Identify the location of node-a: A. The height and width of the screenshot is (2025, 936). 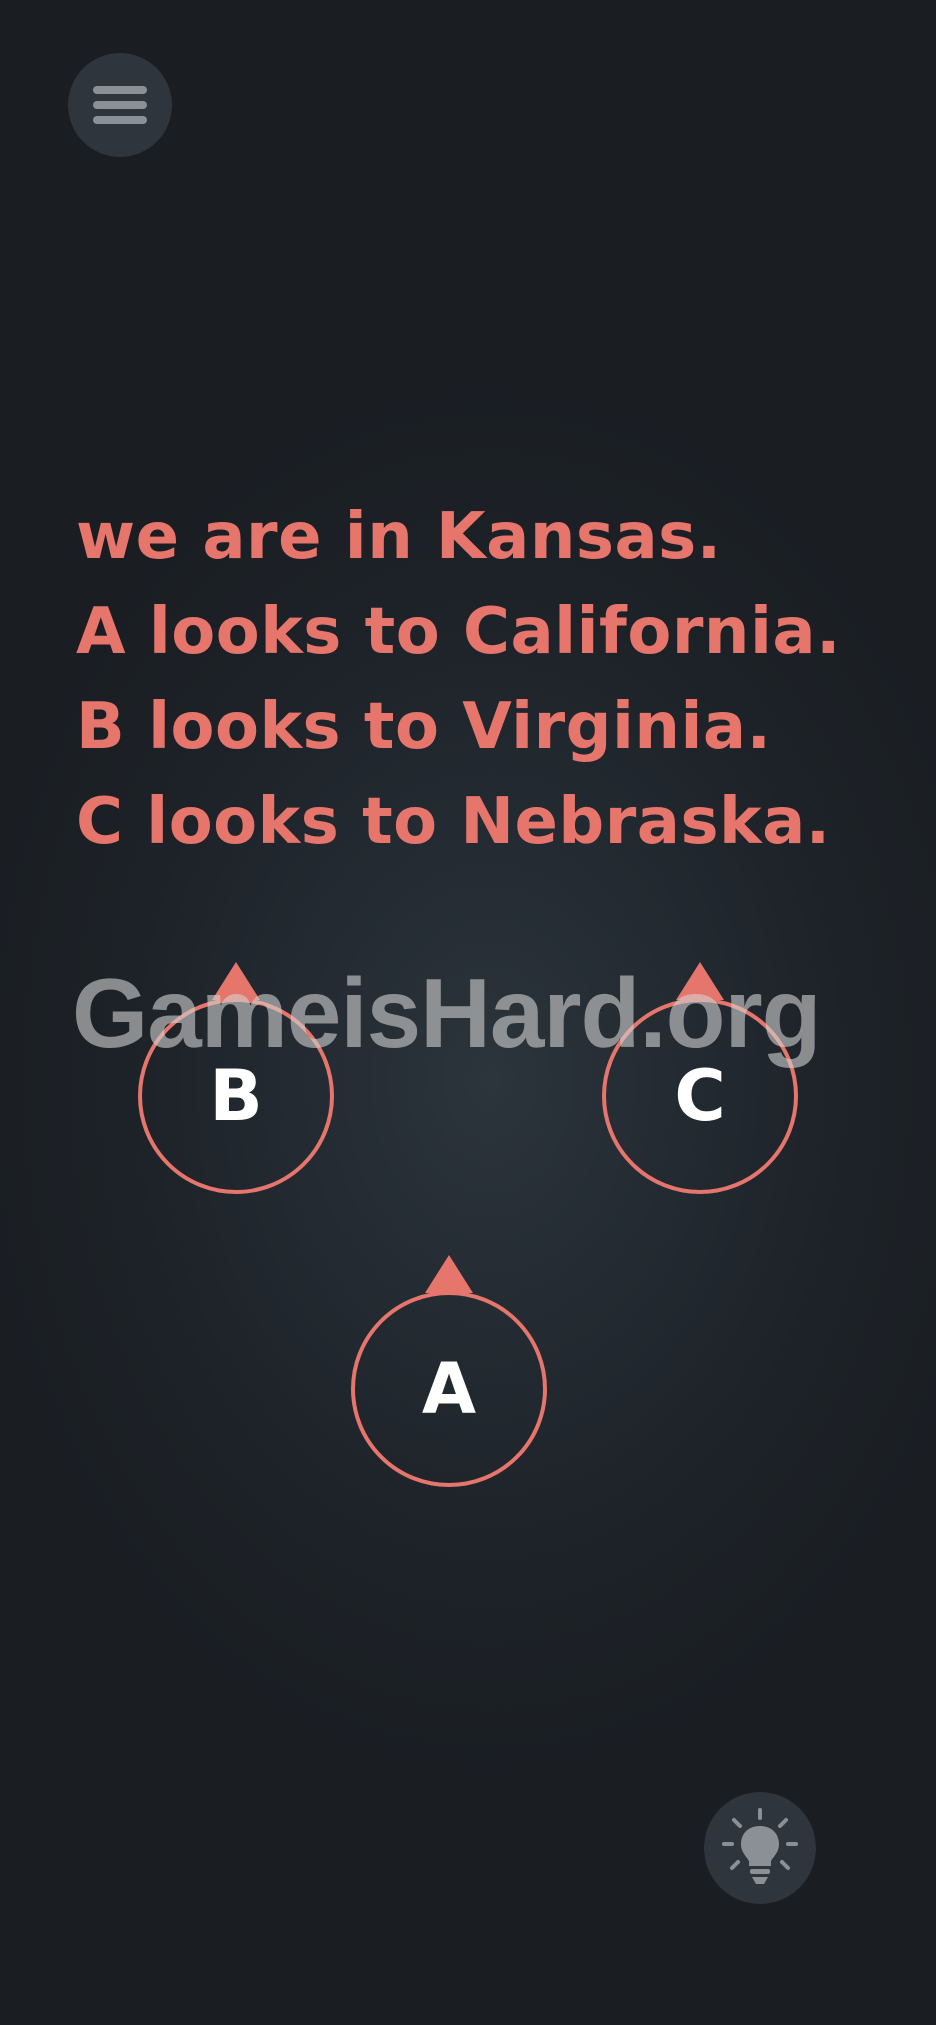
(449, 1371).